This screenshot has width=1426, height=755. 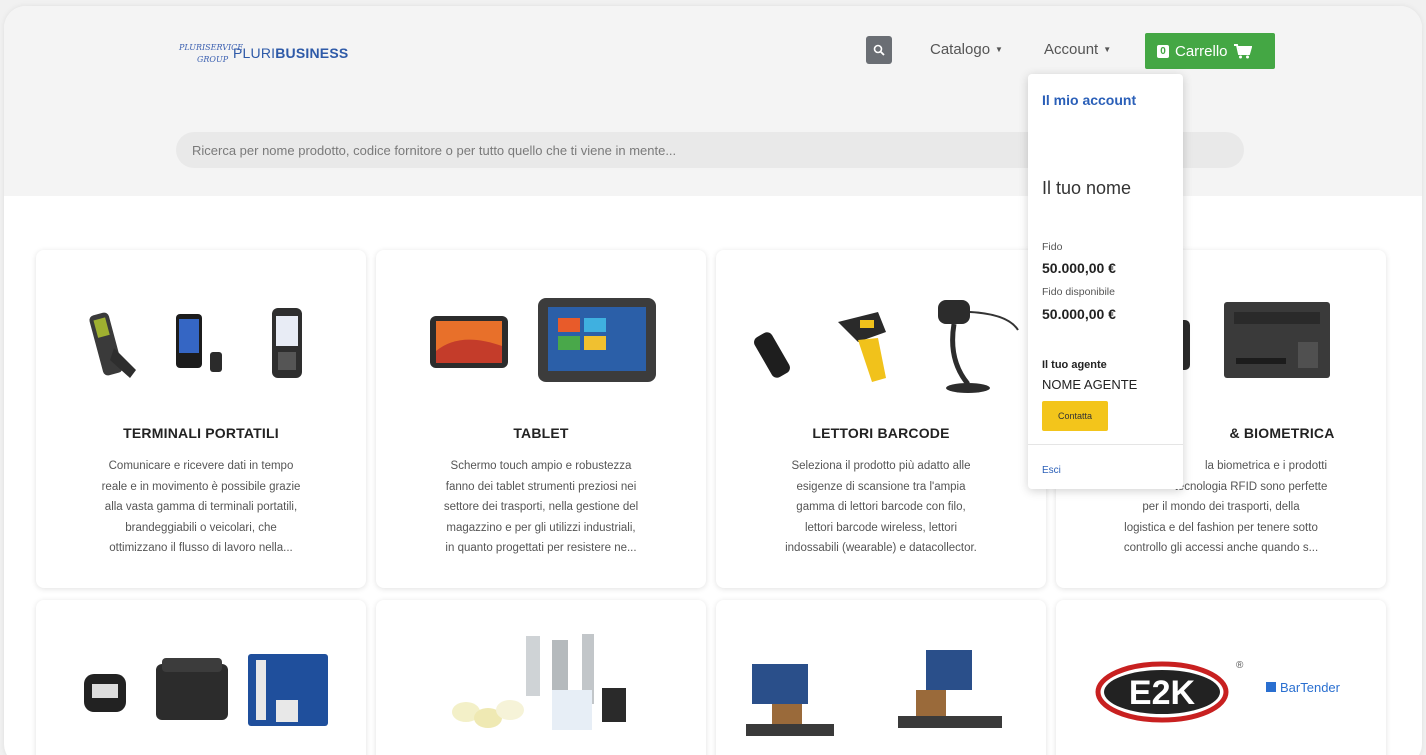 What do you see at coordinates (881, 466) in the screenshot?
I see `description-line: Seleziona il prodotto più adatto alle` at bounding box center [881, 466].